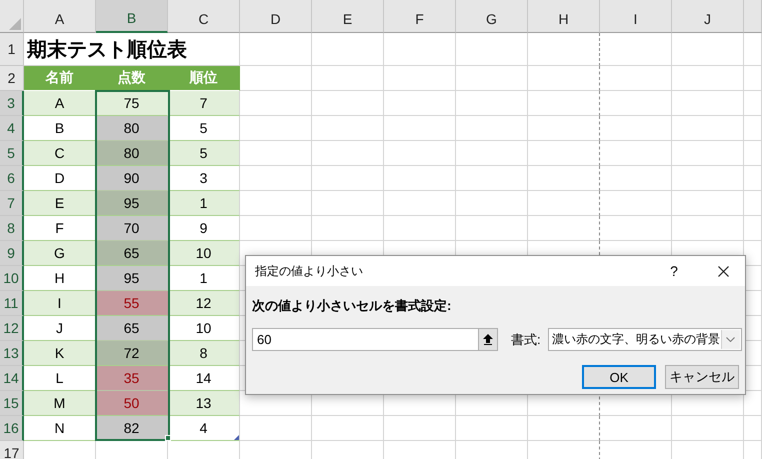 The width and height of the screenshot is (762, 459). I want to click on column-header: E, so click(348, 16).